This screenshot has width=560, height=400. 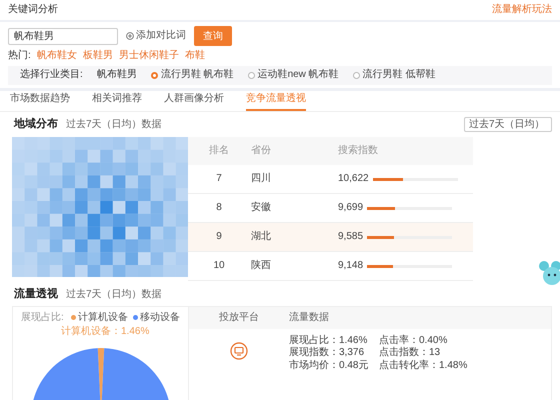 I want to click on index-value: 10,622, so click(x=353, y=179).